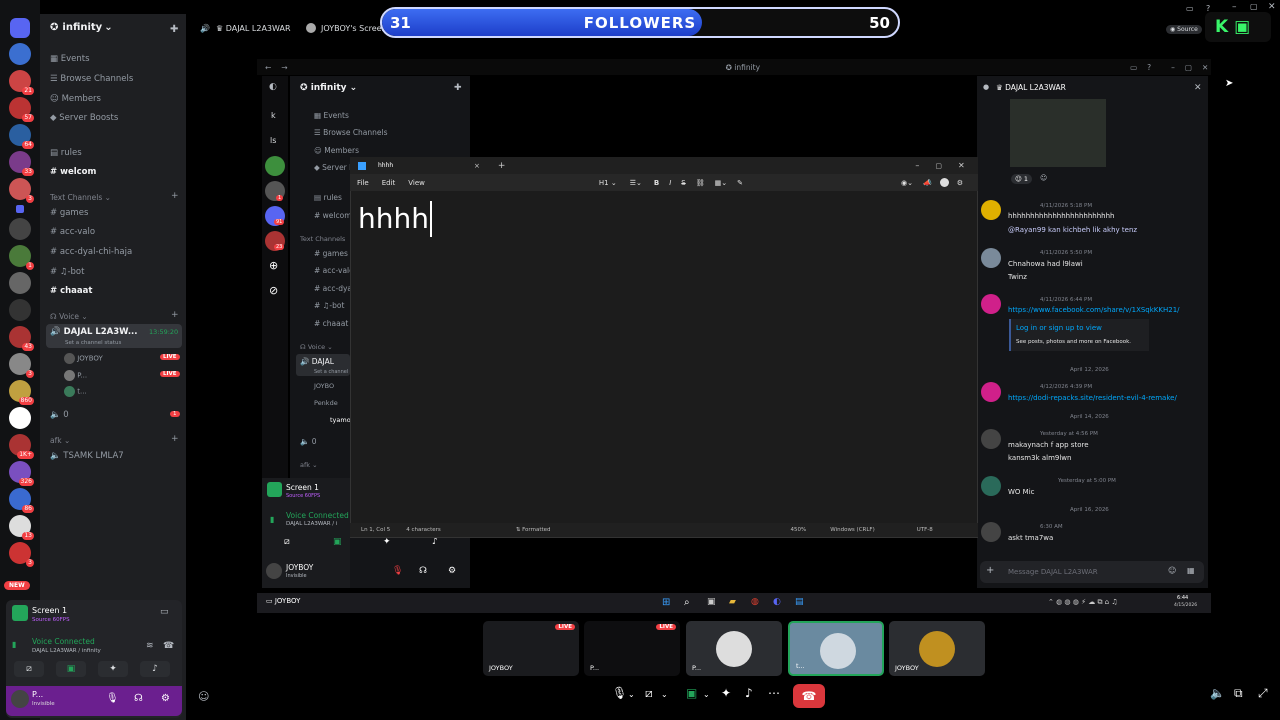 This screenshot has height=720, width=1280. I want to click on forward-icon: →, so click(284, 67).